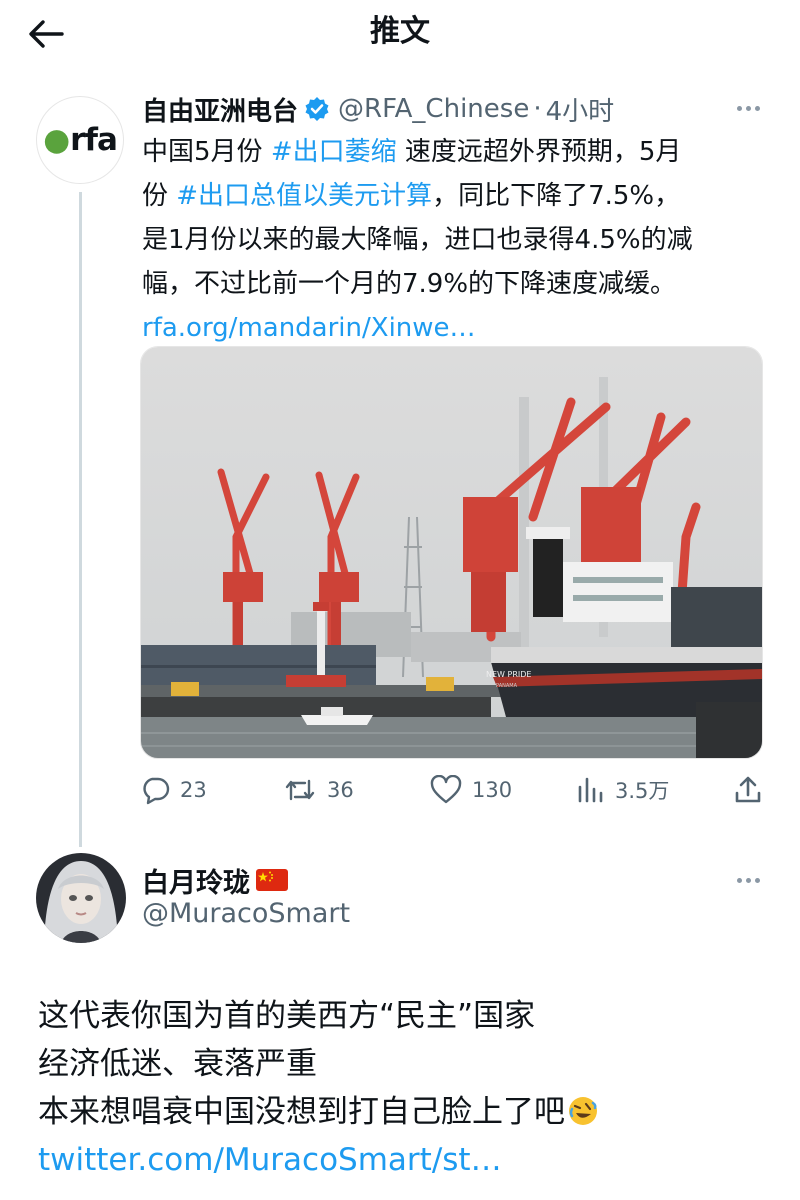 This screenshot has width=800, height=1200. What do you see at coordinates (206, 152) in the screenshot?
I see `tweet1-text-segment: 中国5月份` at bounding box center [206, 152].